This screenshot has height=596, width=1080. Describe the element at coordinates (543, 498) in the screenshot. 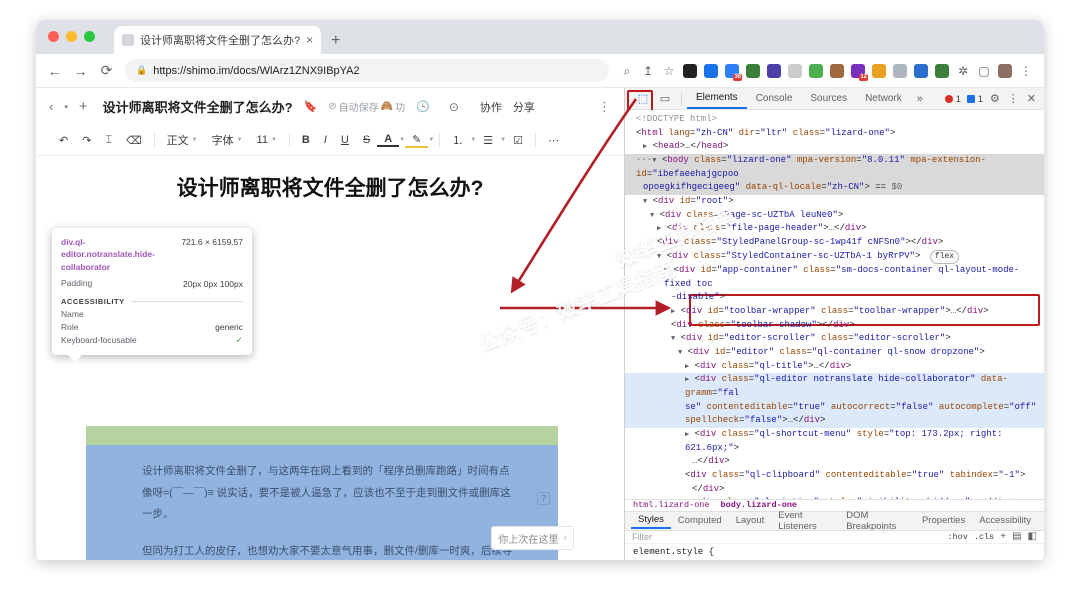

I see `help-button: ?` at that location.